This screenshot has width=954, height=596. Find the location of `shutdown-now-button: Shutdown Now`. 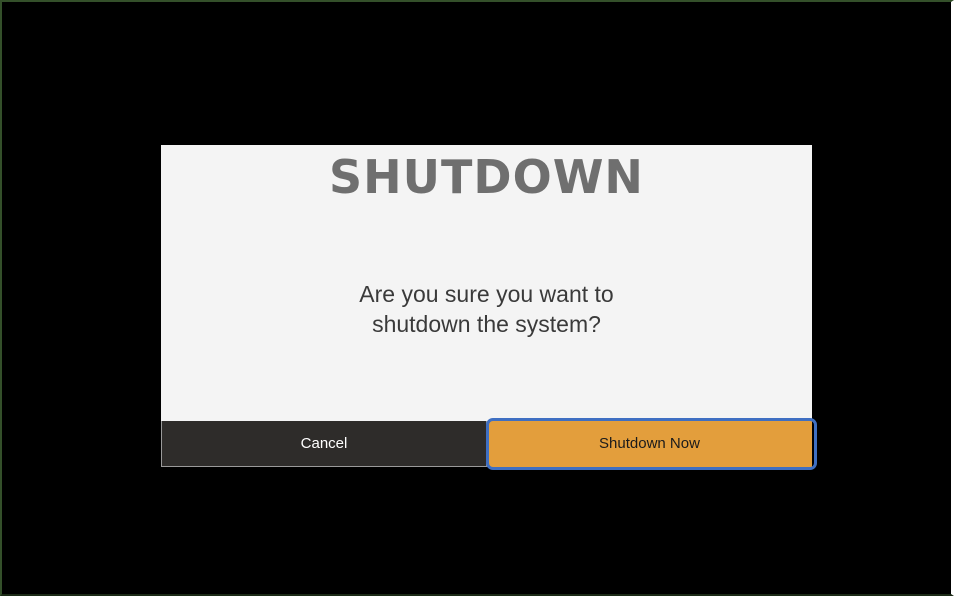

shutdown-now-button: Shutdown Now is located at coordinates (649, 444).